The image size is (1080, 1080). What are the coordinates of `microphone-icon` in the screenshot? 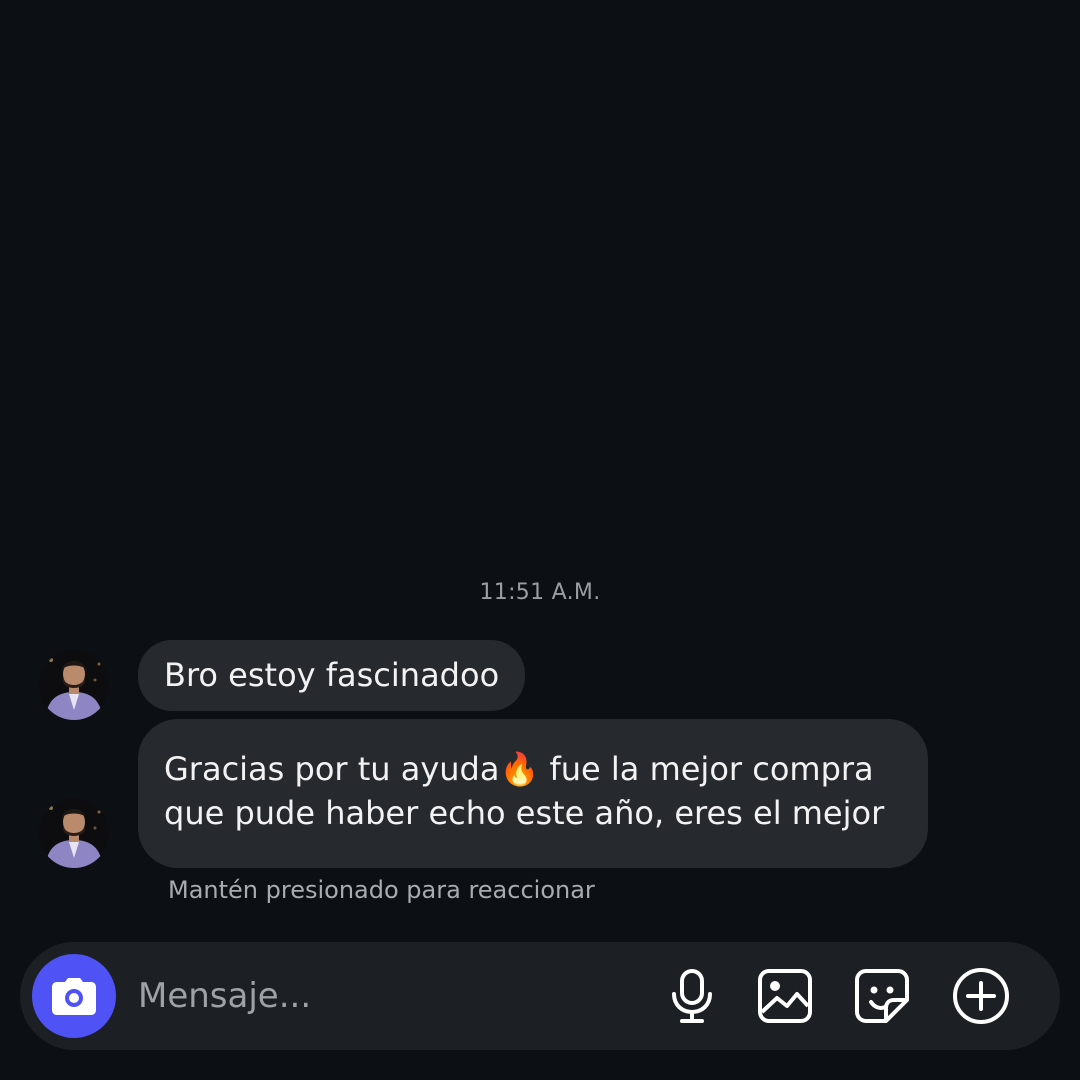 It's located at (692, 996).